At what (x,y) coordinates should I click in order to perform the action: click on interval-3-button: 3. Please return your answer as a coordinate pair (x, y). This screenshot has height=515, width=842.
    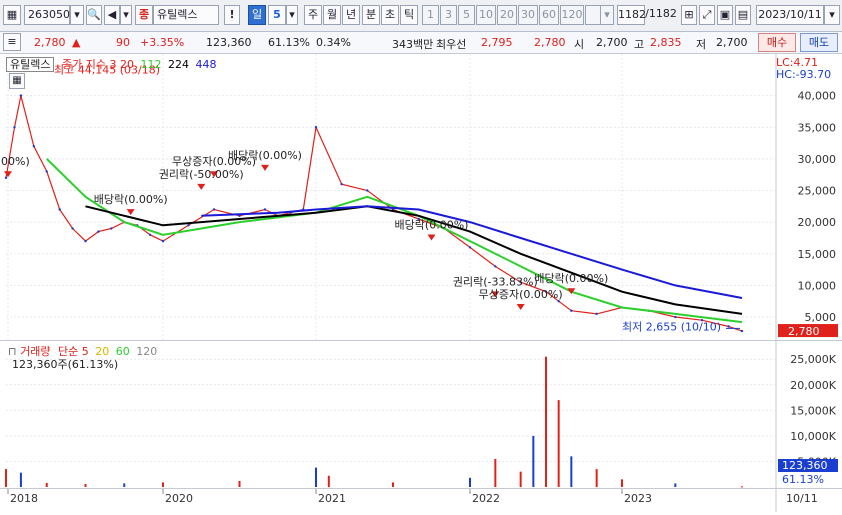
    Looking at the image, I should click on (448, 15).